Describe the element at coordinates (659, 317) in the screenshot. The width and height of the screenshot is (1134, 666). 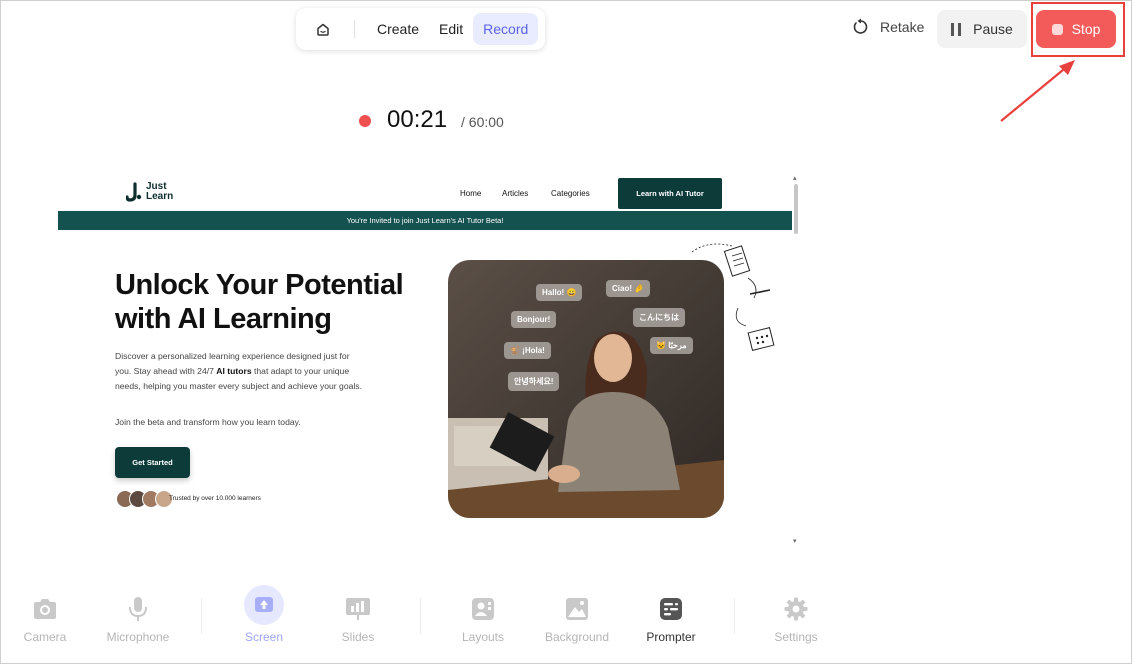
I see `bubble-konnichiwa: こんにちは` at that location.